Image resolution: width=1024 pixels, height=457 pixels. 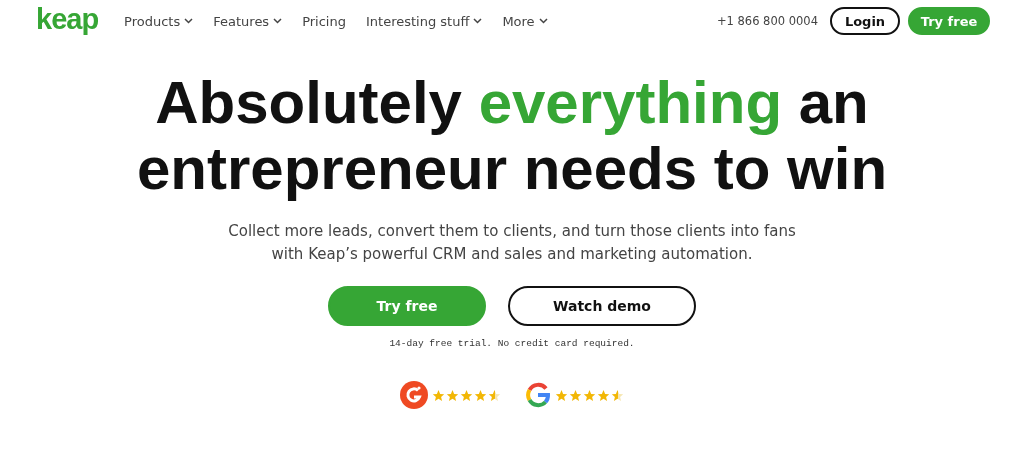 What do you see at coordinates (602, 306) in the screenshot?
I see `watch-demo-button: Watch demo` at bounding box center [602, 306].